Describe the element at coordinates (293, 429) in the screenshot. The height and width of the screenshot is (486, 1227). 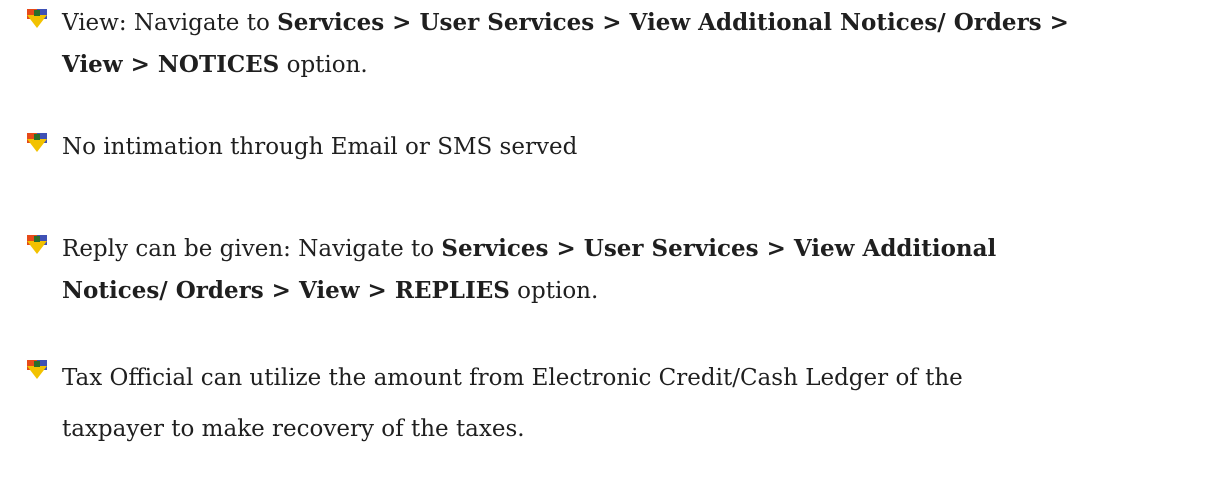
I see `line-2: taxpayer to make recovery of the taxes.` at that location.